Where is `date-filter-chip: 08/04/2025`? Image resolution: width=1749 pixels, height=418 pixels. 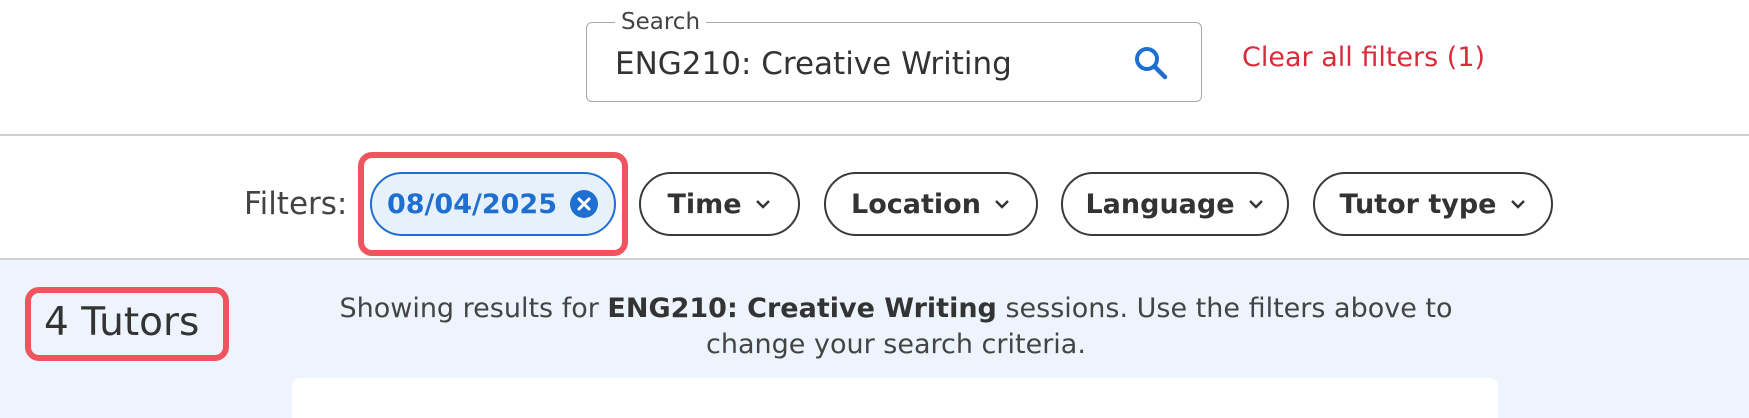 date-filter-chip: 08/04/2025 is located at coordinates (493, 204).